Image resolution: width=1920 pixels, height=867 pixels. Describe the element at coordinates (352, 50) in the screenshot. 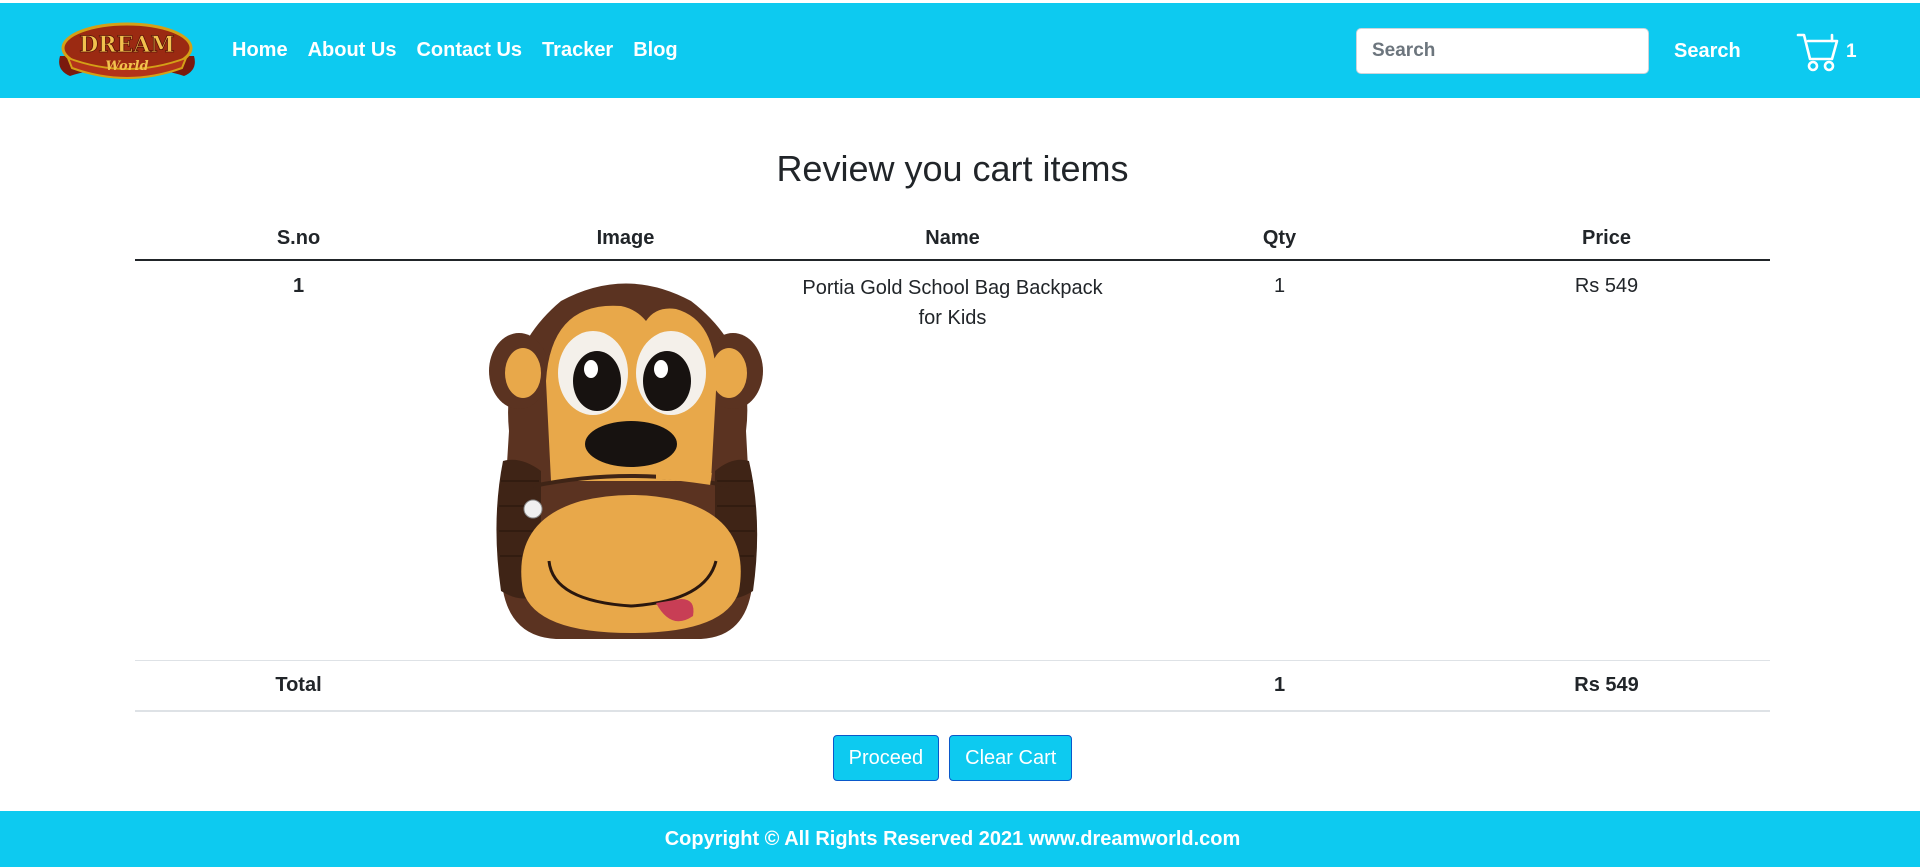

I see `nav-link-about-us: About Us` at that location.